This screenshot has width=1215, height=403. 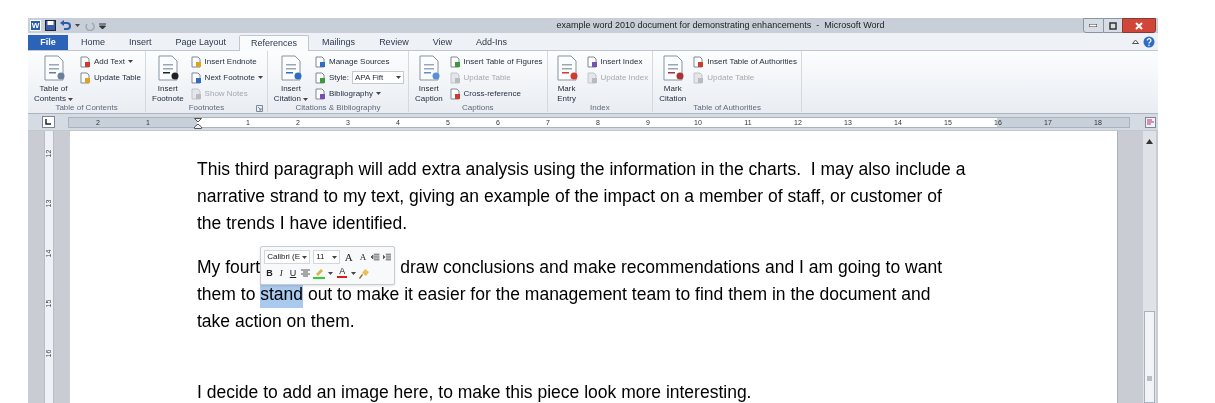 I want to click on increase-indent-icon, so click(x=387, y=257).